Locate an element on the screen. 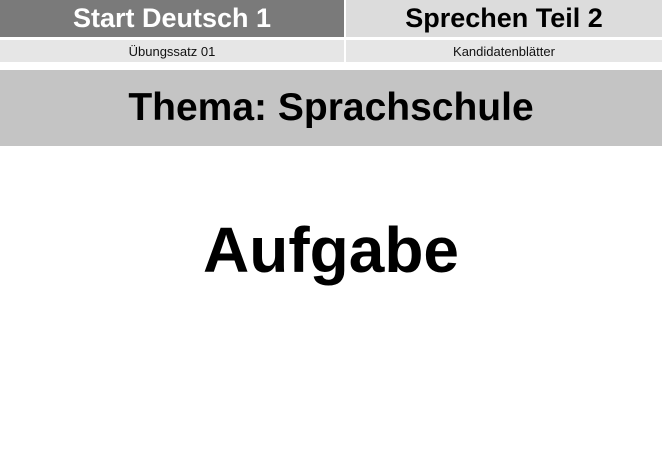  task-heading: Aufgabe is located at coordinates (331, 250).